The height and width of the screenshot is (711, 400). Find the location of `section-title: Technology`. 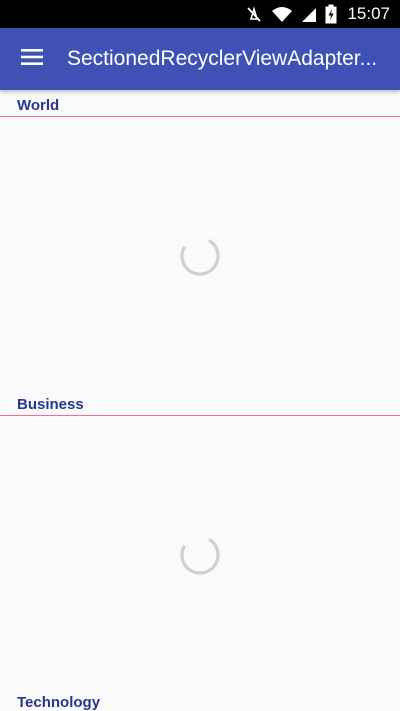

section-title: Technology is located at coordinates (59, 702).